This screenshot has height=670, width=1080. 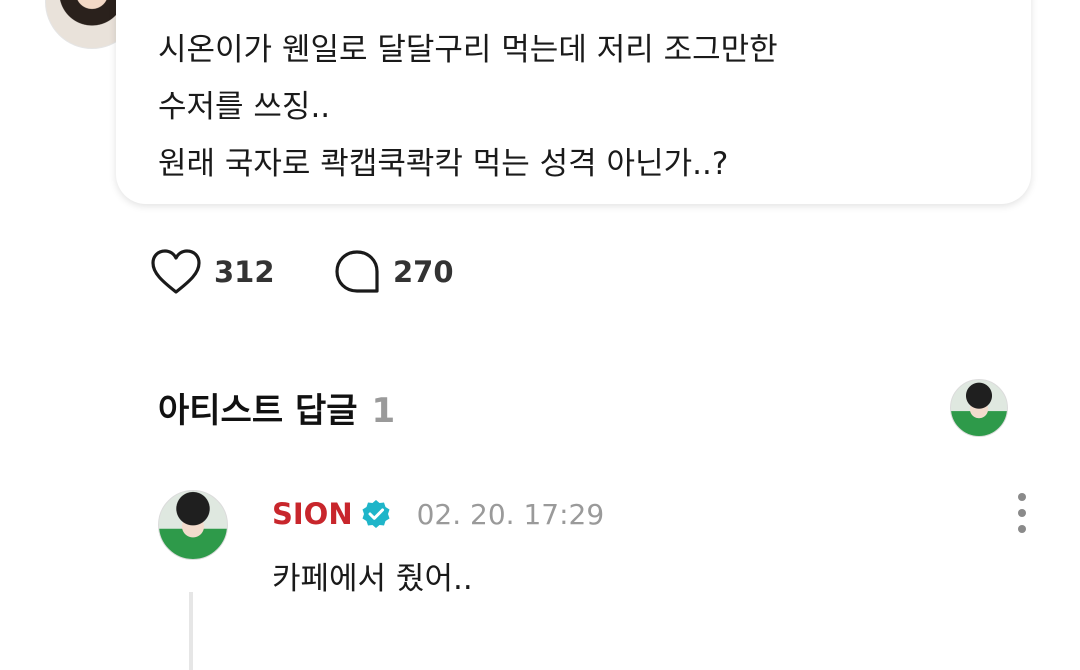 What do you see at coordinates (244, 272) in the screenshot?
I see `like-count: 312` at bounding box center [244, 272].